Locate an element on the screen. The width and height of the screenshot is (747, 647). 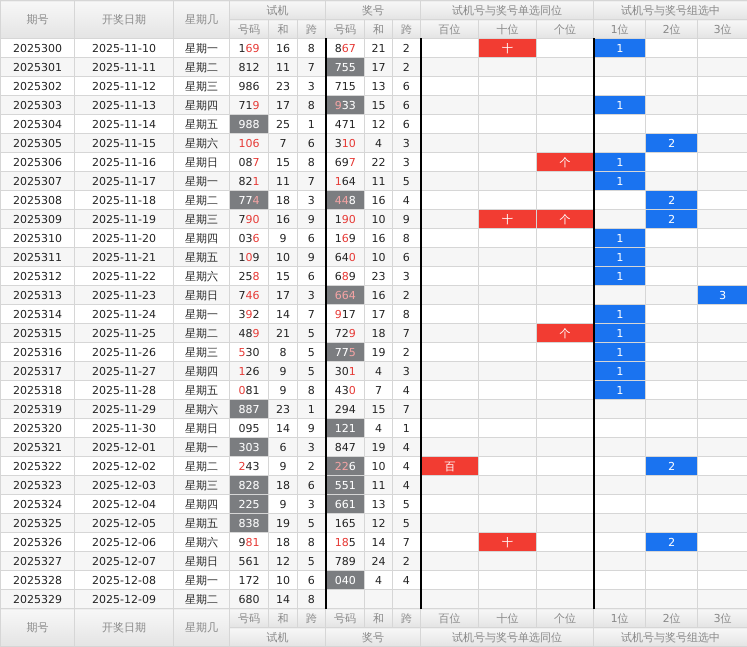
number-cell: 789 is located at coordinates (345, 561).